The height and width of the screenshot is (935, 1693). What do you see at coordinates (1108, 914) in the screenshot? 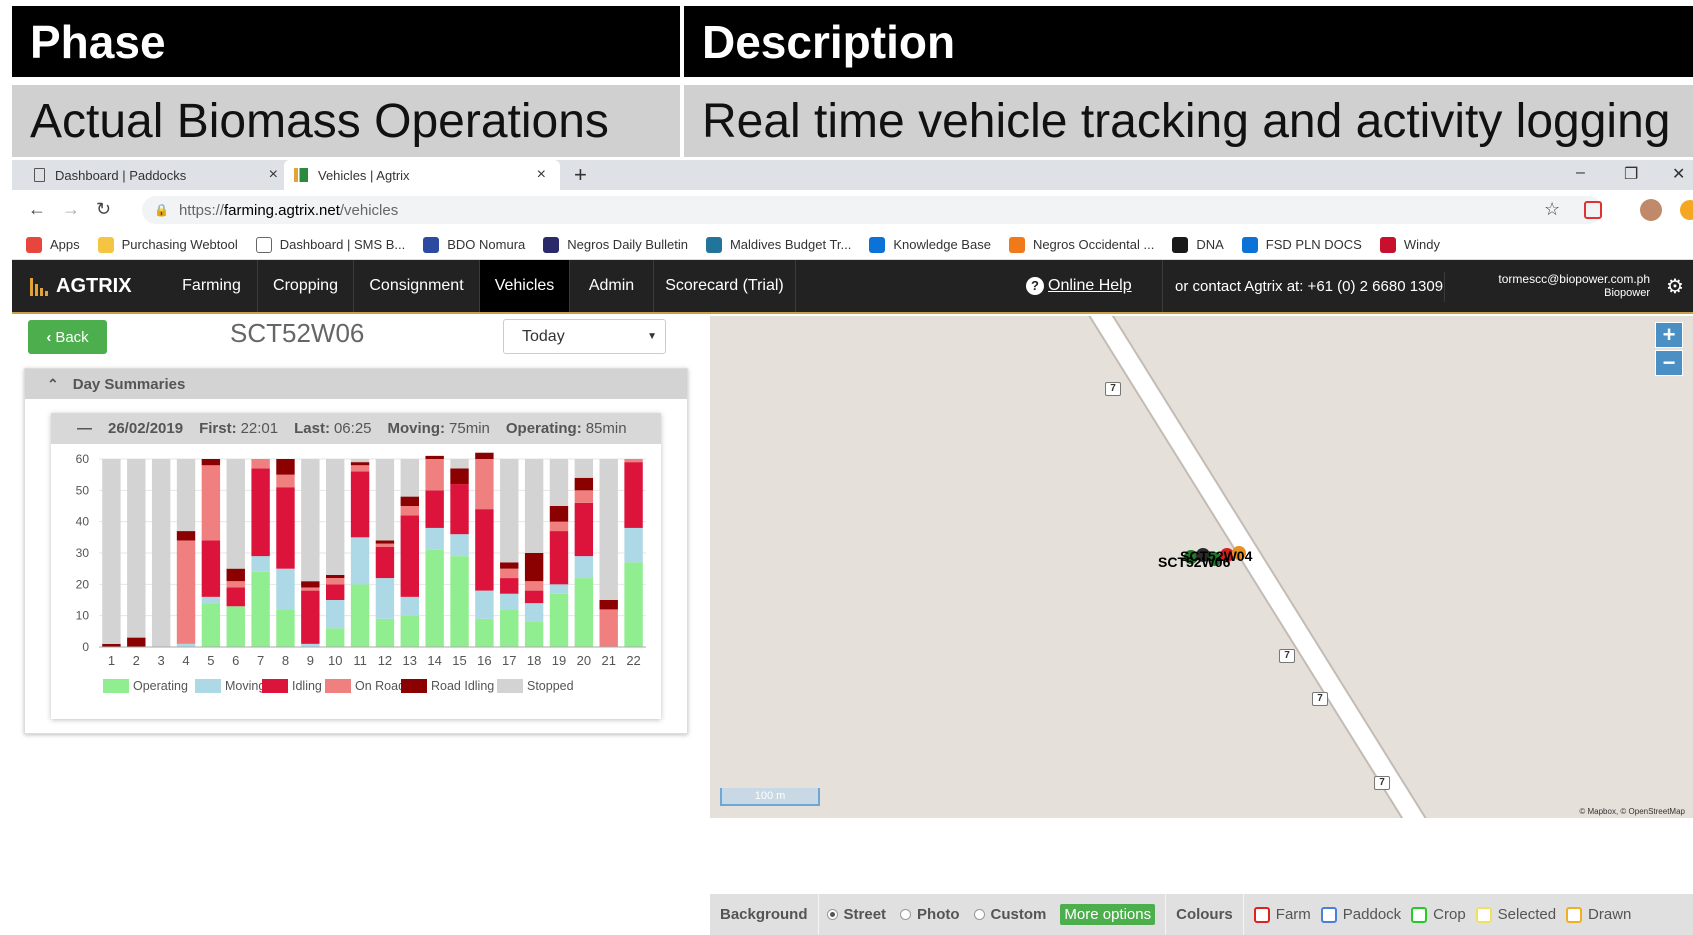
I see `more-options-button: More options` at bounding box center [1108, 914].